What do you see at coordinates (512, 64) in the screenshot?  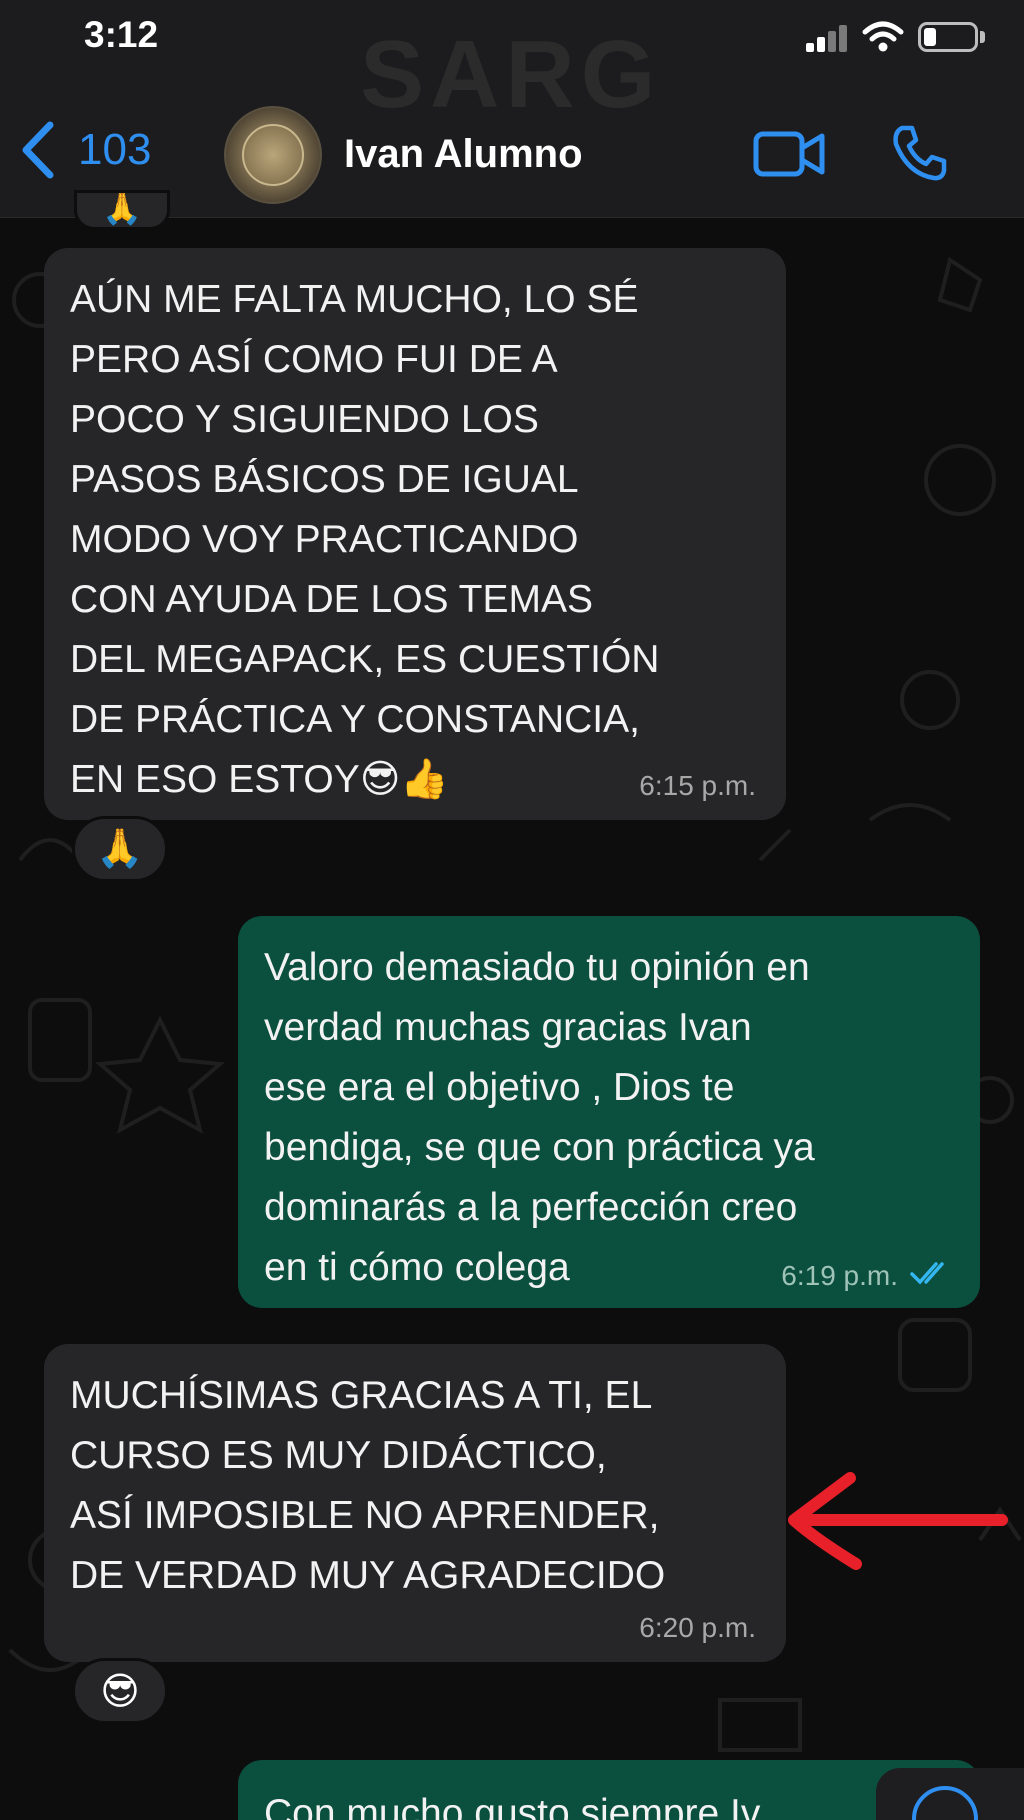 I see `status-bar: 3:12 SARG` at bounding box center [512, 64].